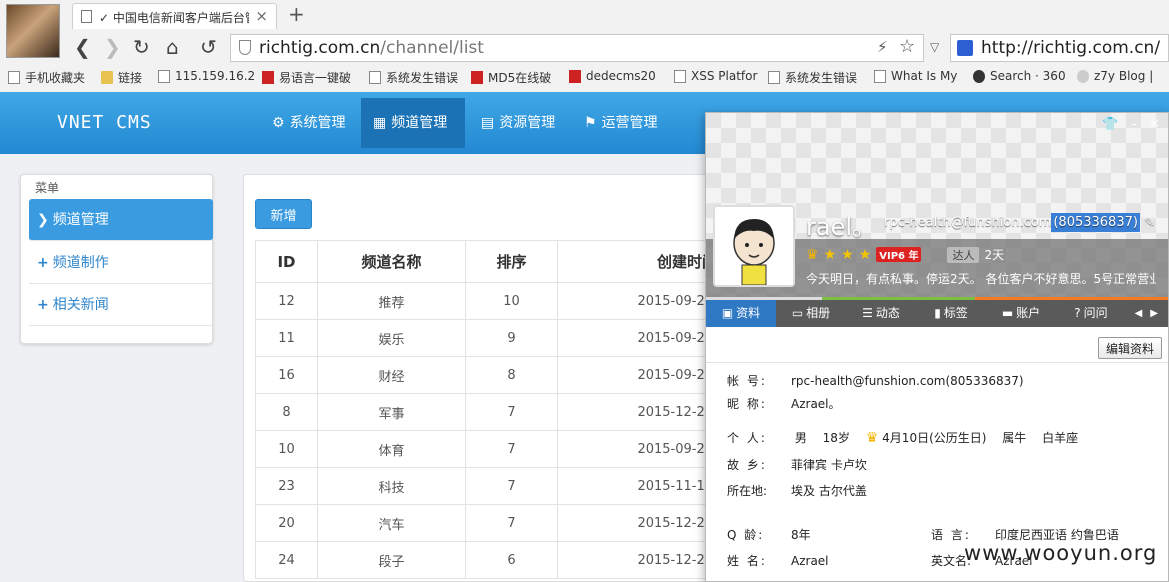  I want to click on tab-feed: ☰ 动态, so click(881, 313).